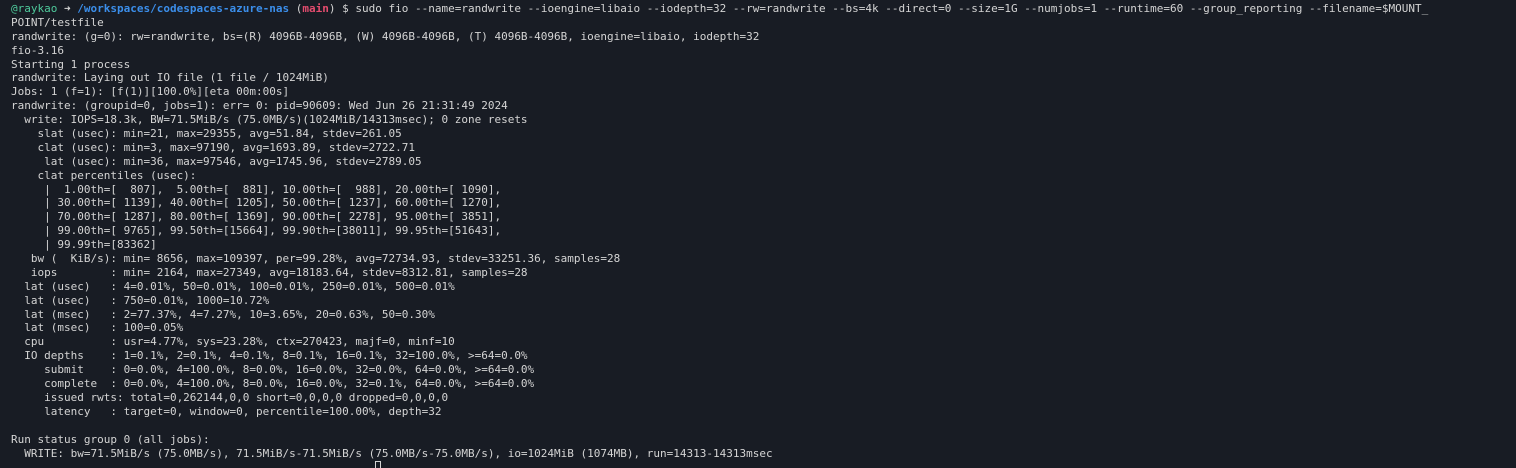  What do you see at coordinates (315, 8) in the screenshot?
I see `prompt-git-branch: main` at bounding box center [315, 8].